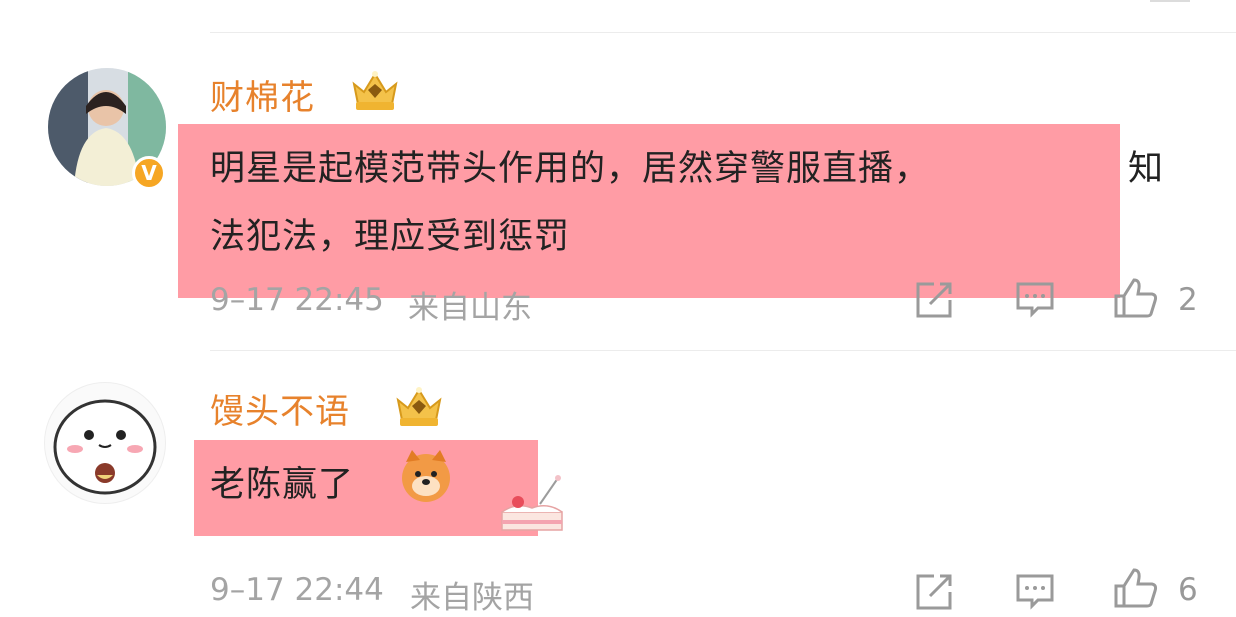  What do you see at coordinates (297, 300) in the screenshot?
I see `timestamp: 9–17 22:45` at bounding box center [297, 300].